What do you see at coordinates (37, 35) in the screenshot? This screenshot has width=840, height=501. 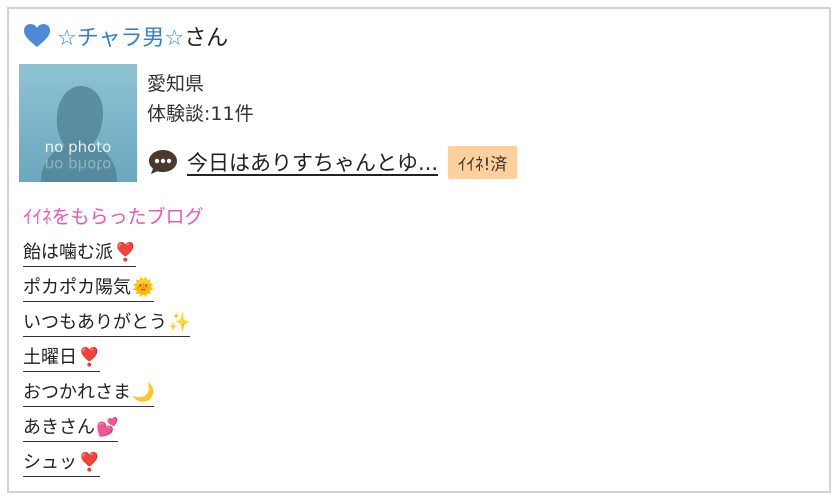 I see `heart-icon` at bounding box center [37, 35].